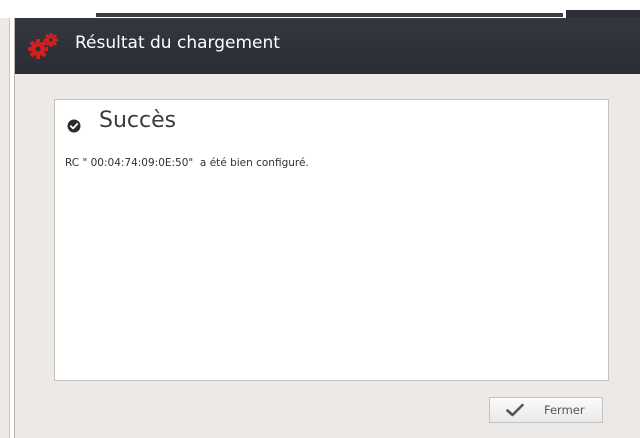  Describe the element at coordinates (564, 410) in the screenshot. I see `close-button-label: Fermer` at that location.